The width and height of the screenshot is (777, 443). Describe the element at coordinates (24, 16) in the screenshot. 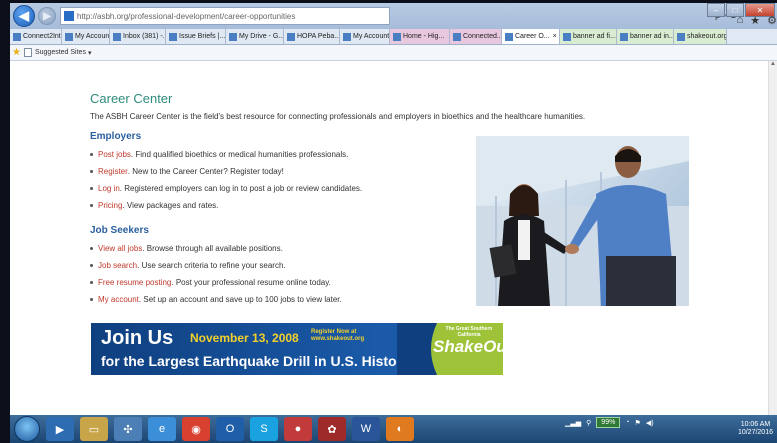

I see `back-button: ◀` at that location.